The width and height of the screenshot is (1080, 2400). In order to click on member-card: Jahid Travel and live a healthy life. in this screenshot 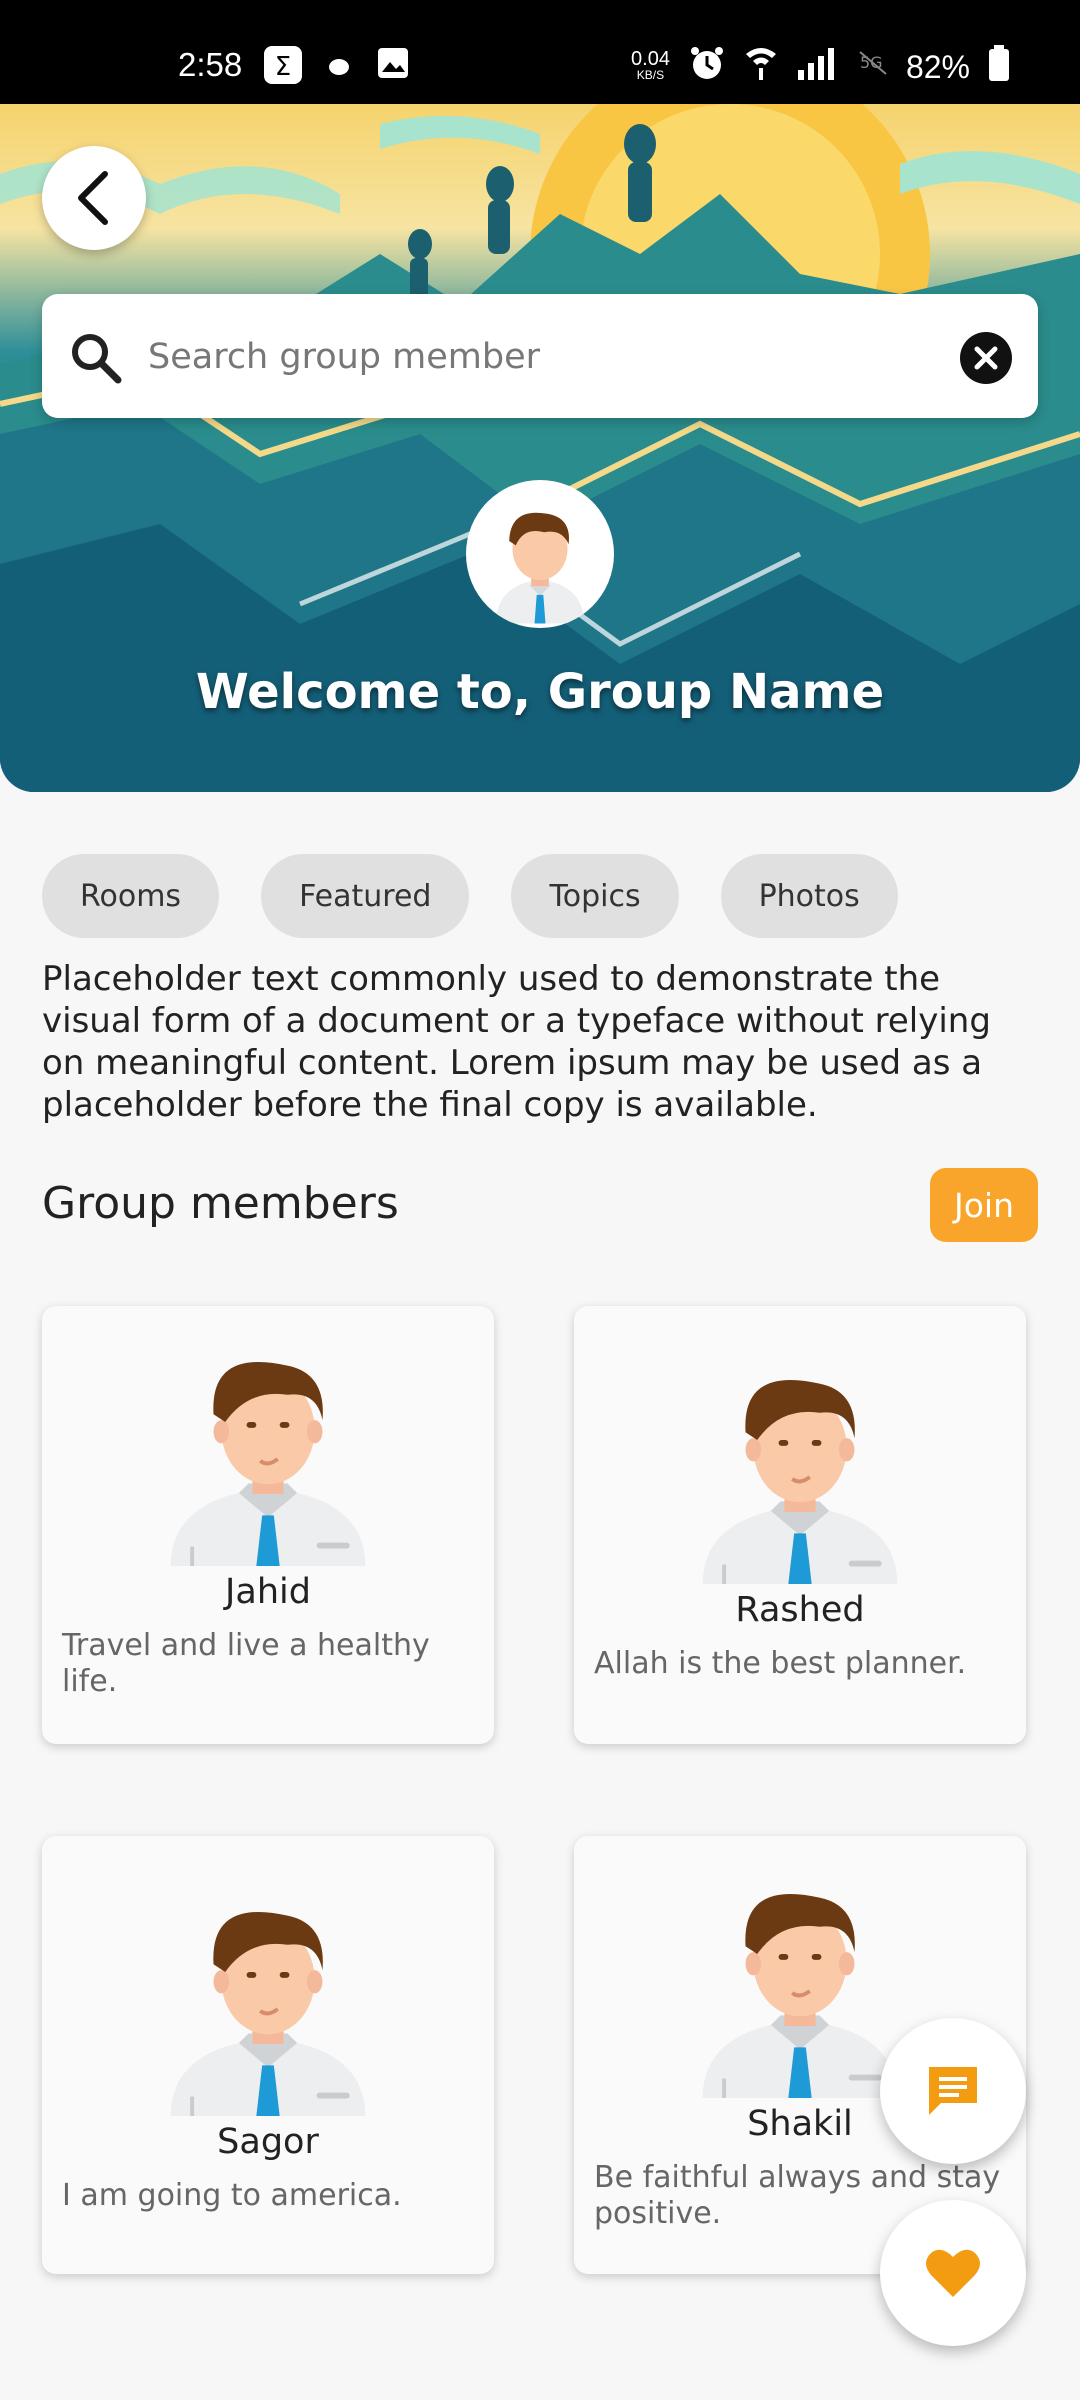, I will do `click(268, 1525)`.